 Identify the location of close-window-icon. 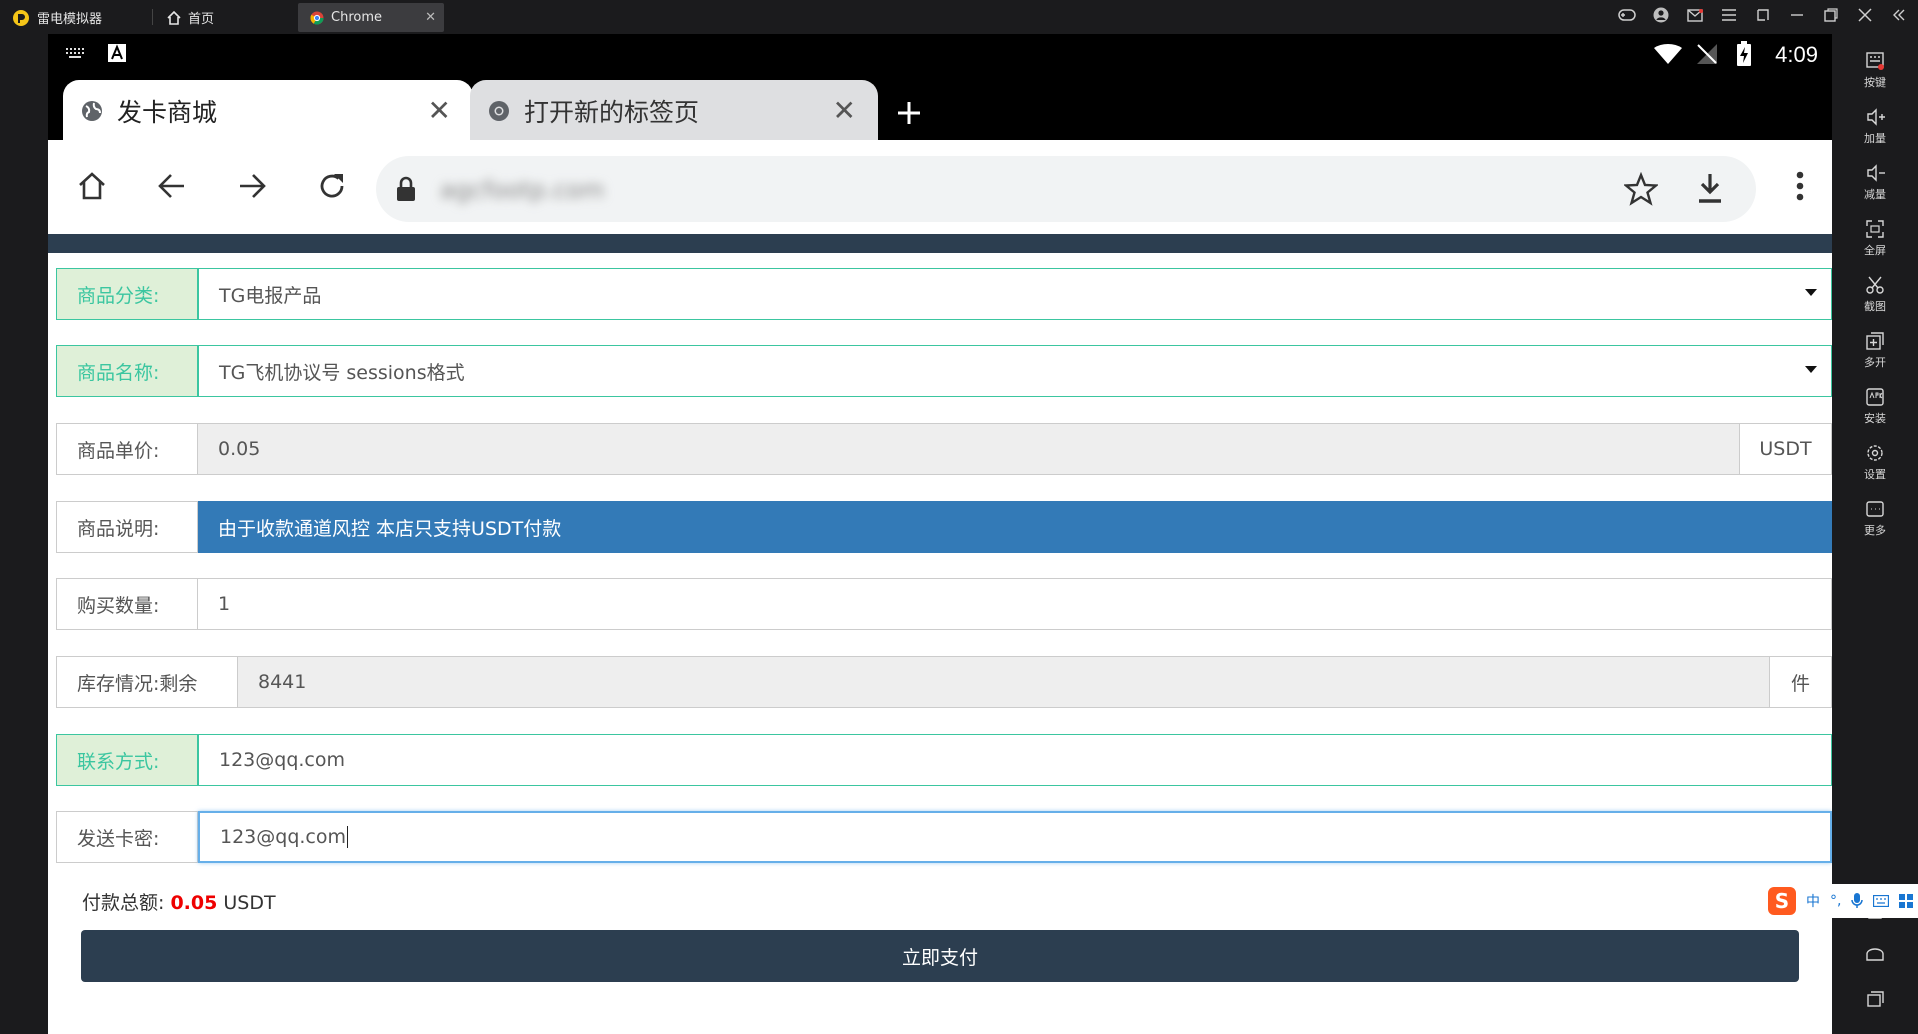
(1865, 15).